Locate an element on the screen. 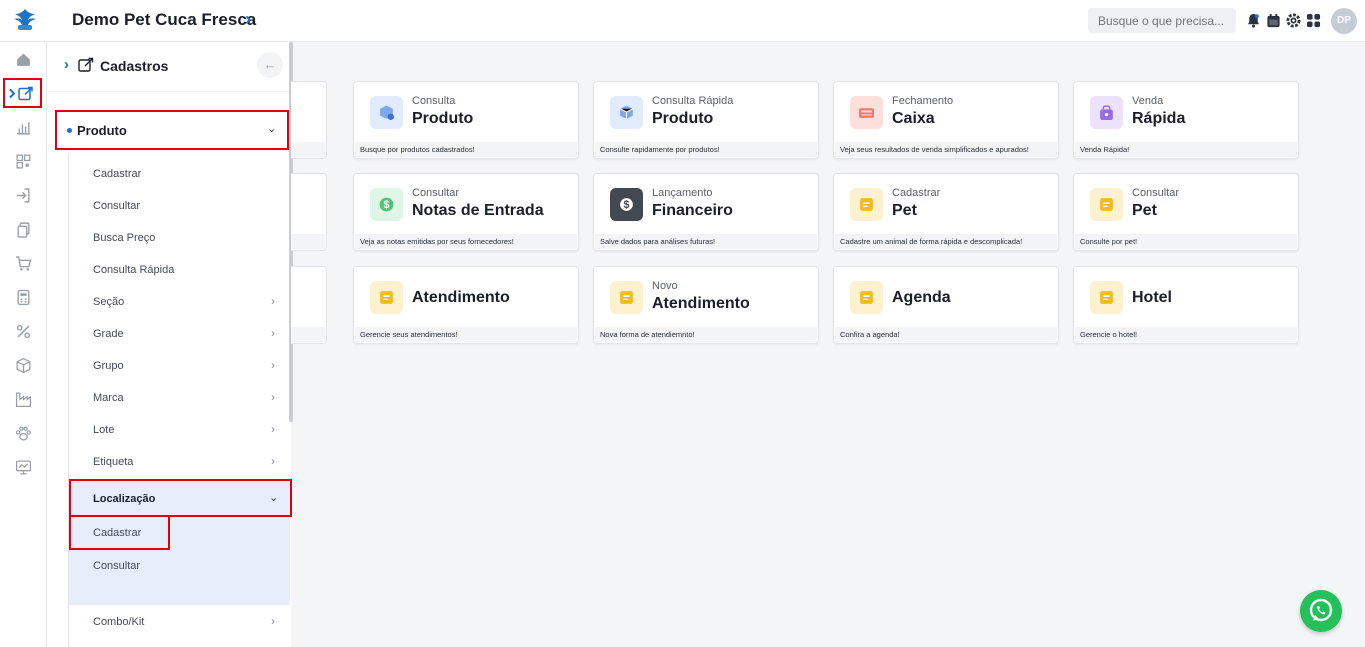  percent-icon is located at coordinates (23, 331).